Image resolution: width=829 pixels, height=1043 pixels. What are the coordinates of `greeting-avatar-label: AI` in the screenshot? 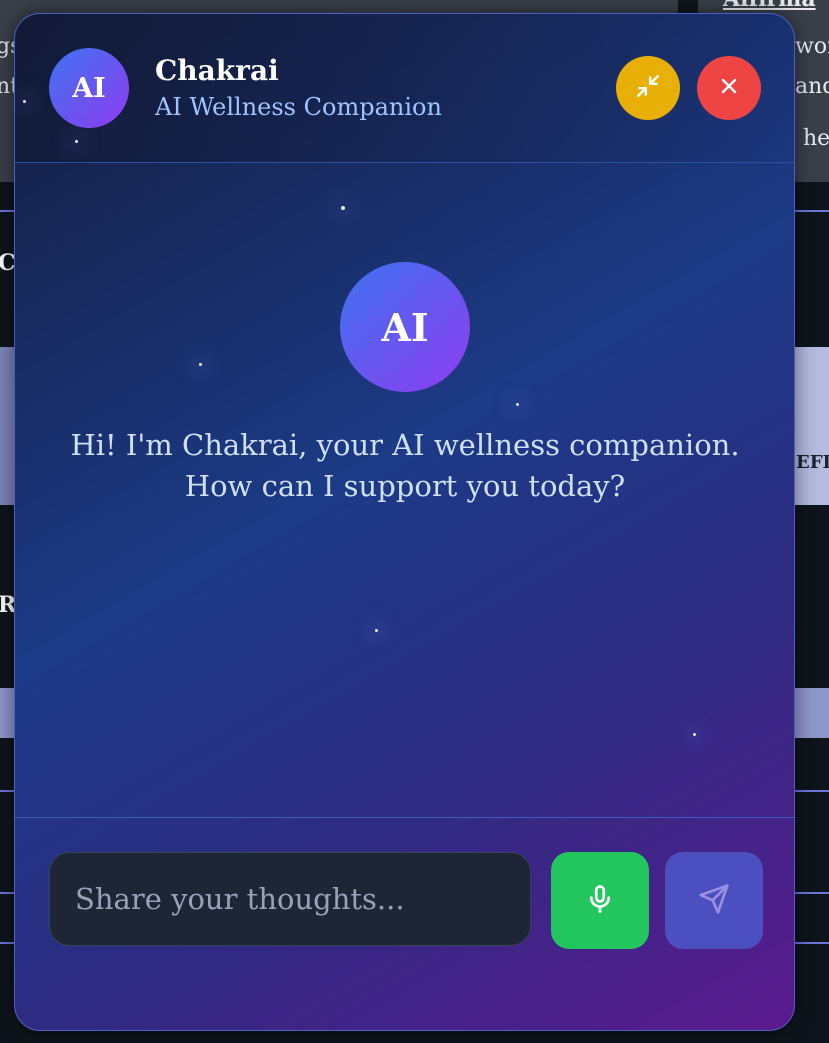 It's located at (405, 327).